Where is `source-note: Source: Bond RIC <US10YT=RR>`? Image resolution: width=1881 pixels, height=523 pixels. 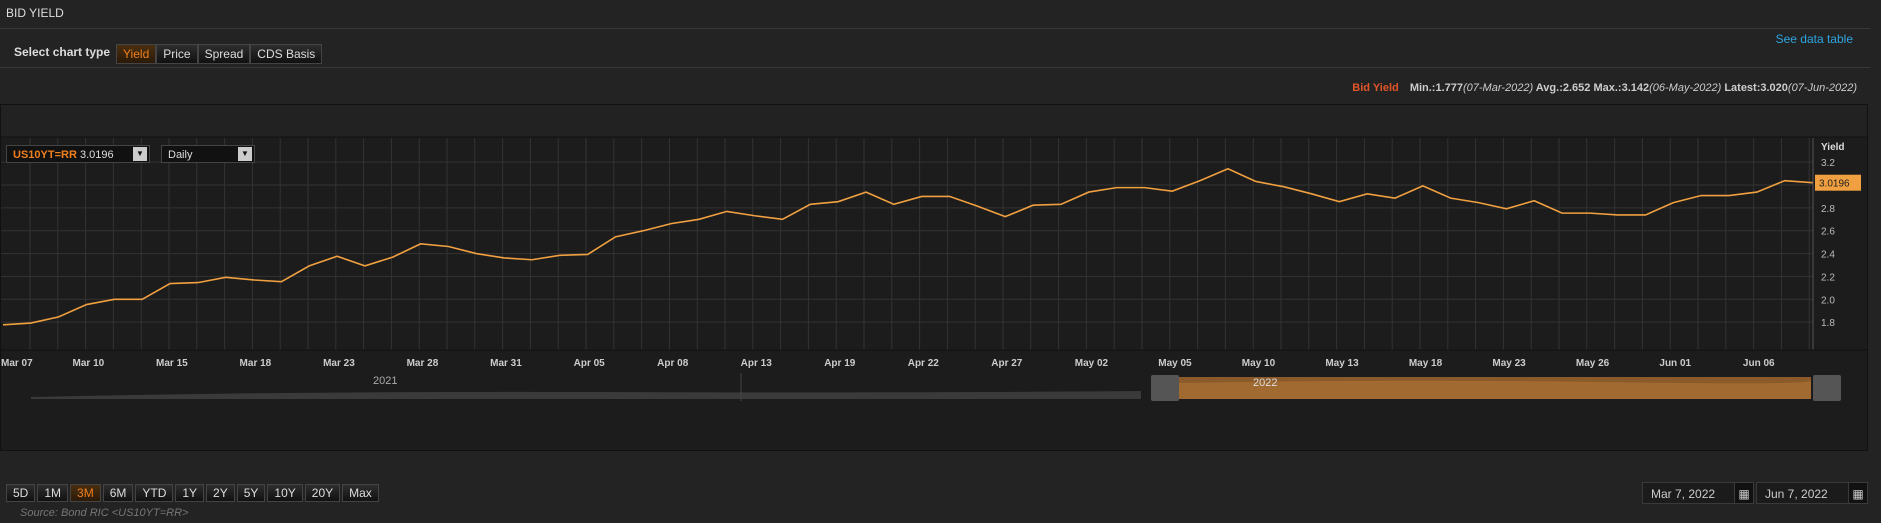 source-note: Source: Bond RIC <US10YT=RR> is located at coordinates (104, 513).